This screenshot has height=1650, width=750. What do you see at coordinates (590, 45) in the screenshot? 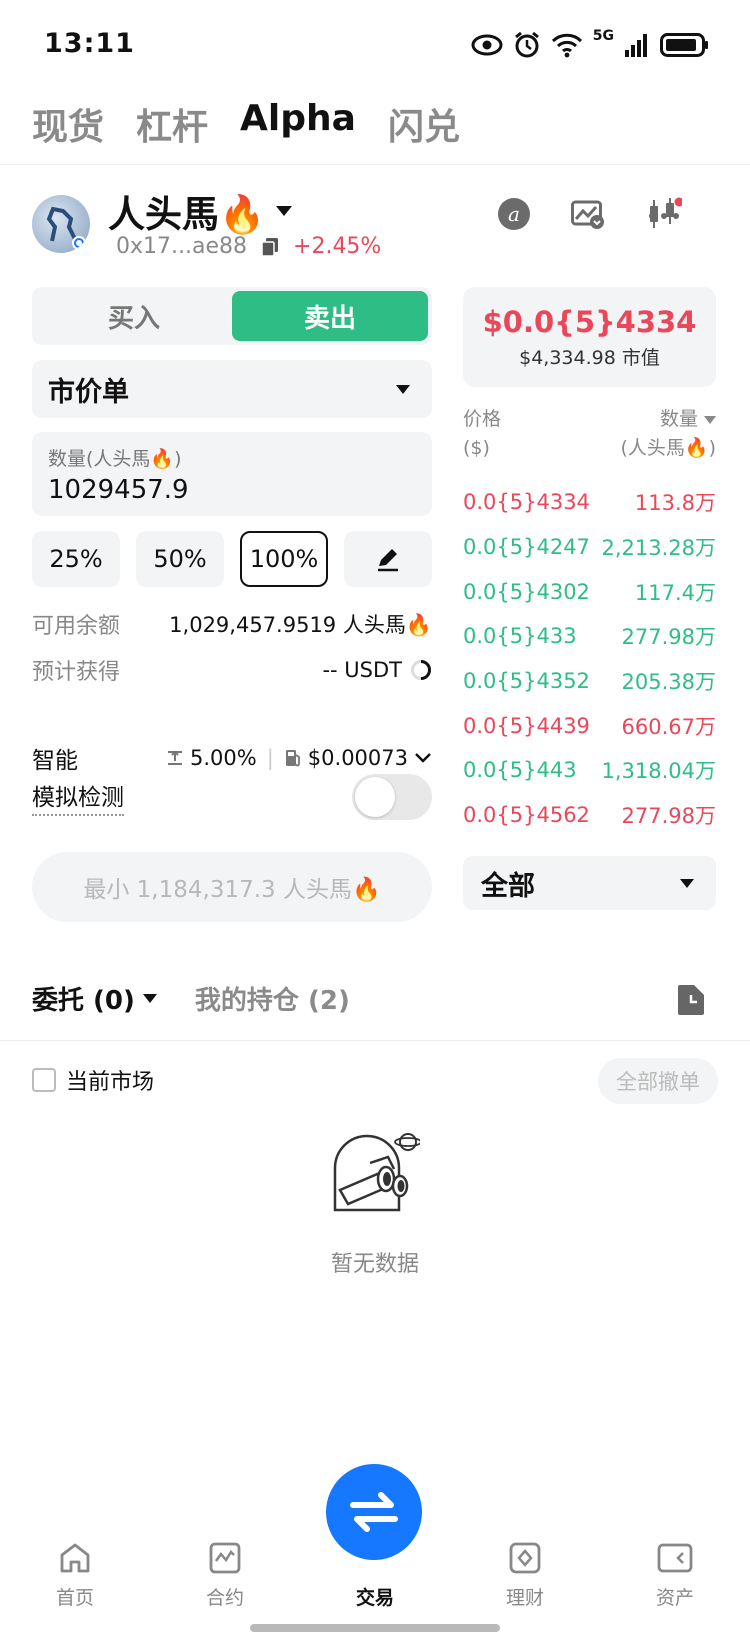
I see `status-icons: 5G` at bounding box center [590, 45].